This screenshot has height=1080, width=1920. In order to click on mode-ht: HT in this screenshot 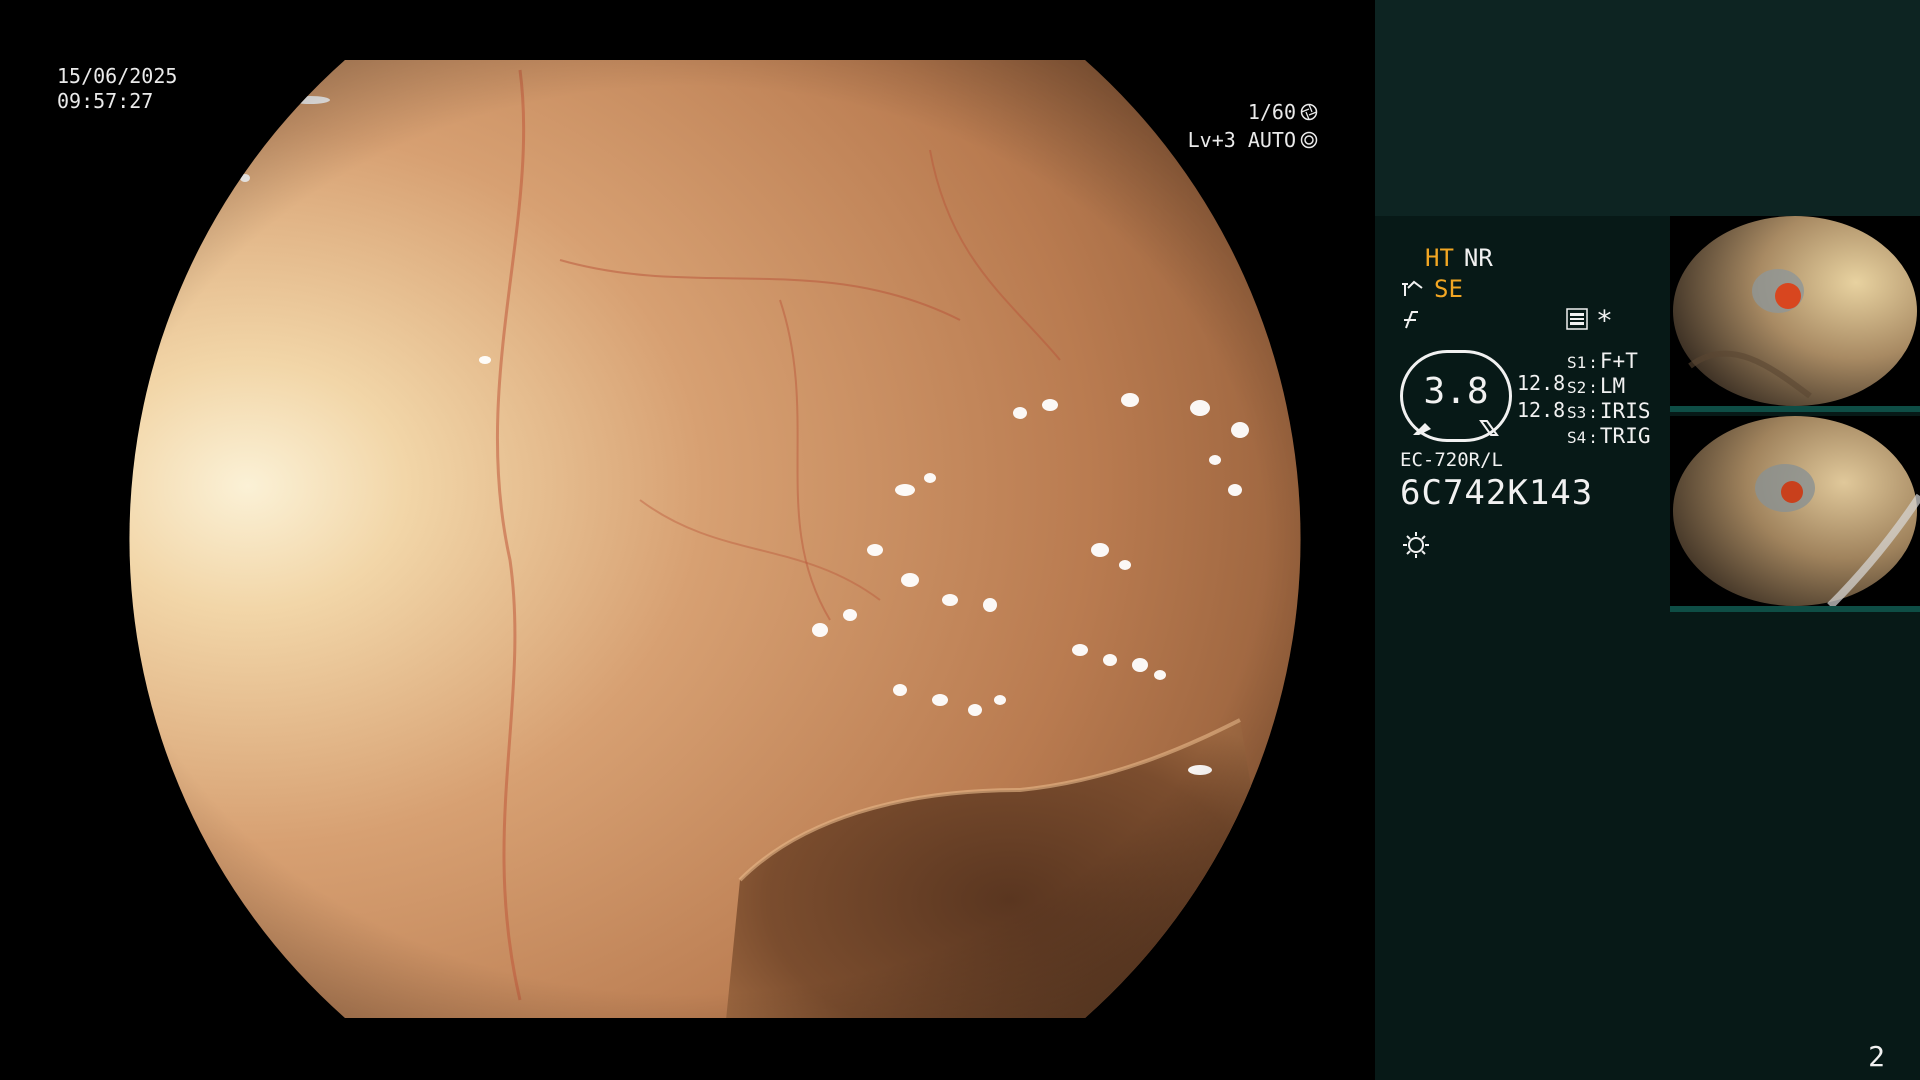, I will do `click(1439, 258)`.